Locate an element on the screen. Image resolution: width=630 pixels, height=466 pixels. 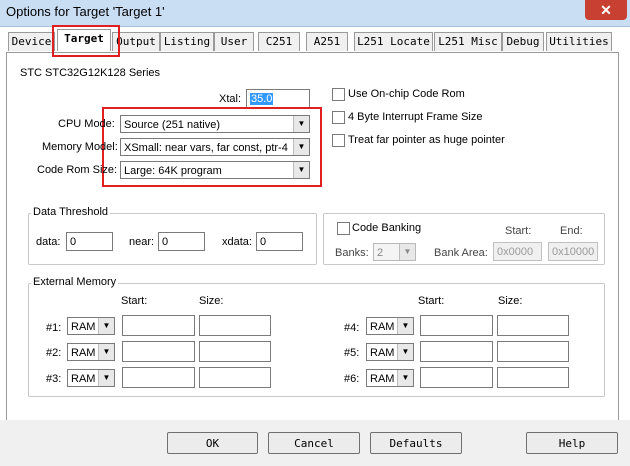
window-title: Options for Target 'Target 1' is located at coordinates (85, 11).